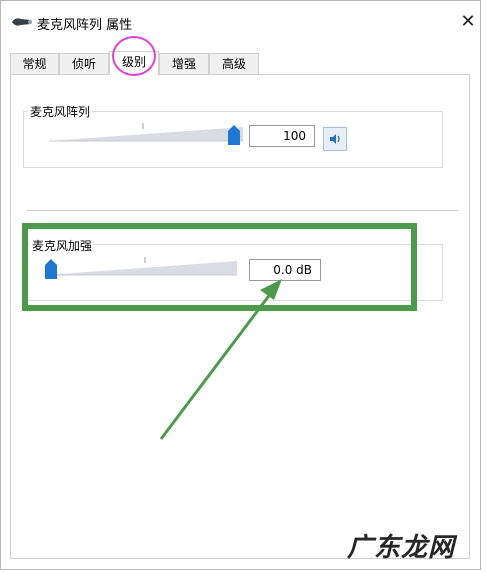 The height and width of the screenshot is (573, 487). What do you see at coordinates (34, 63) in the screenshot?
I see `tab-general: 常规` at bounding box center [34, 63].